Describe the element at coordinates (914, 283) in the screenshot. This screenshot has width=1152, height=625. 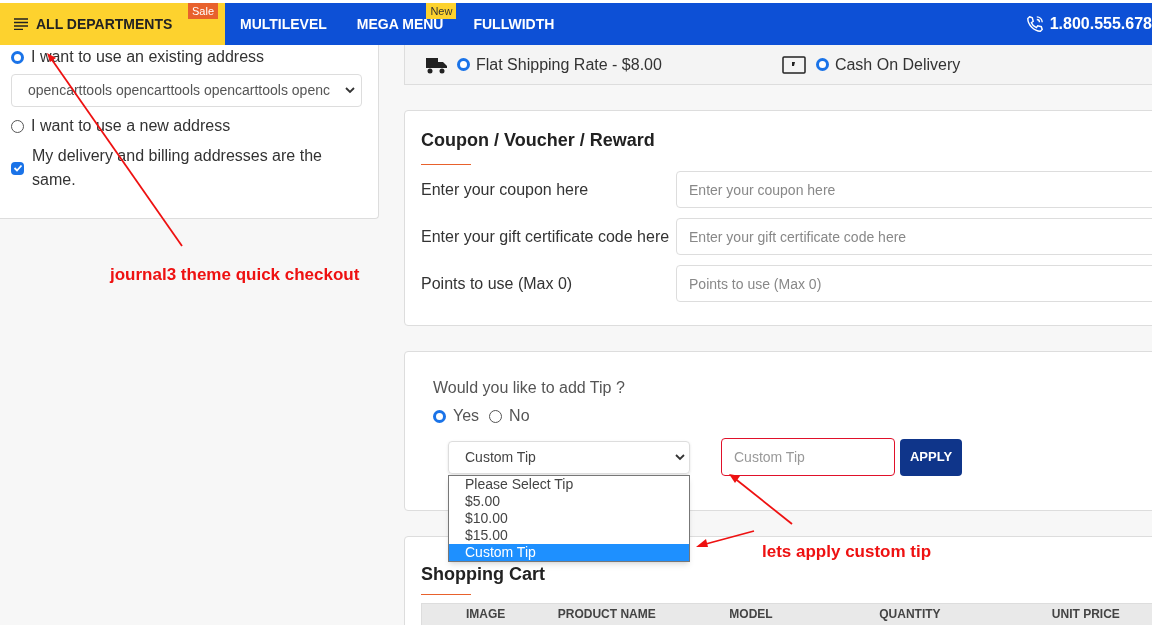
I see `input-field: Points to use (Max 0)` at that location.